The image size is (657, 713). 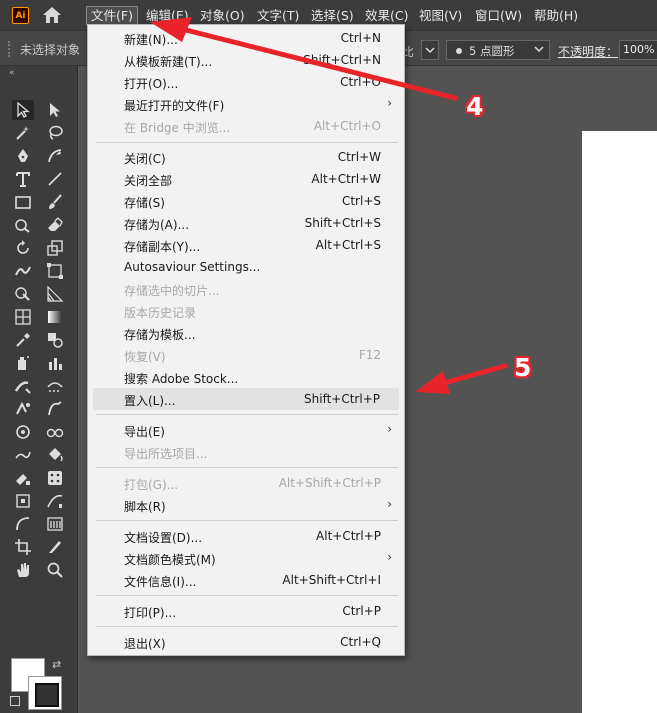 I want to click on line-tool-icon, so click(x=55, y=179).